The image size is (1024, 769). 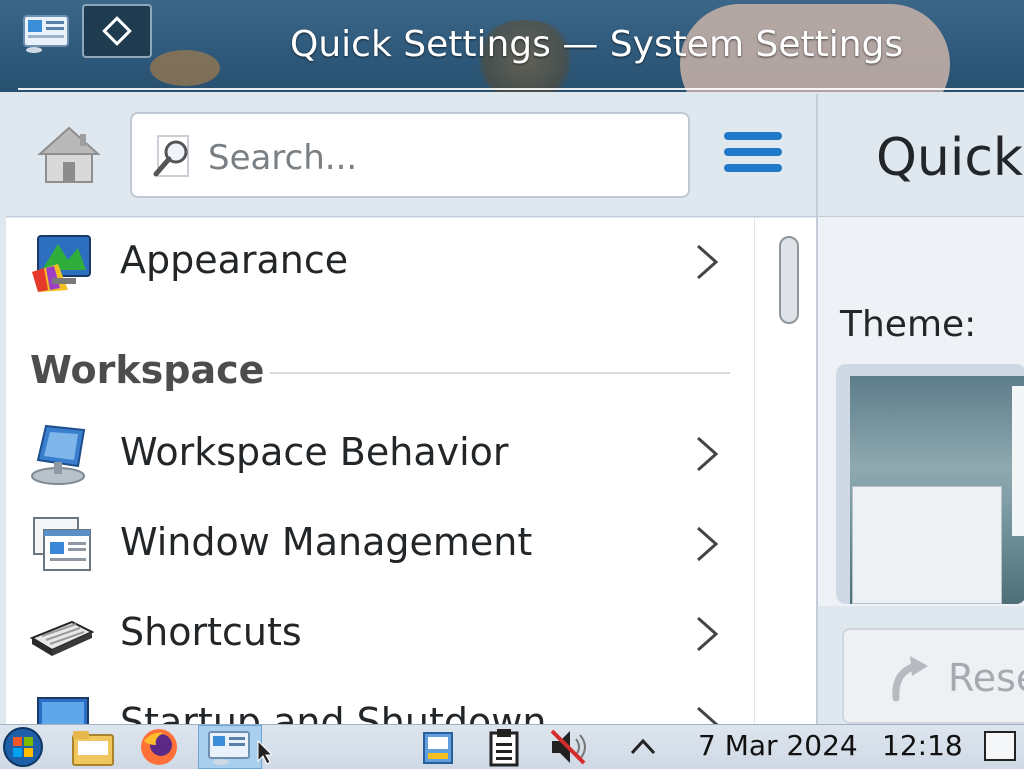 What do you see at coordinates (950, 158) in the screenshot?
I see `page-title: Quick` at bounding box center [950, 158].